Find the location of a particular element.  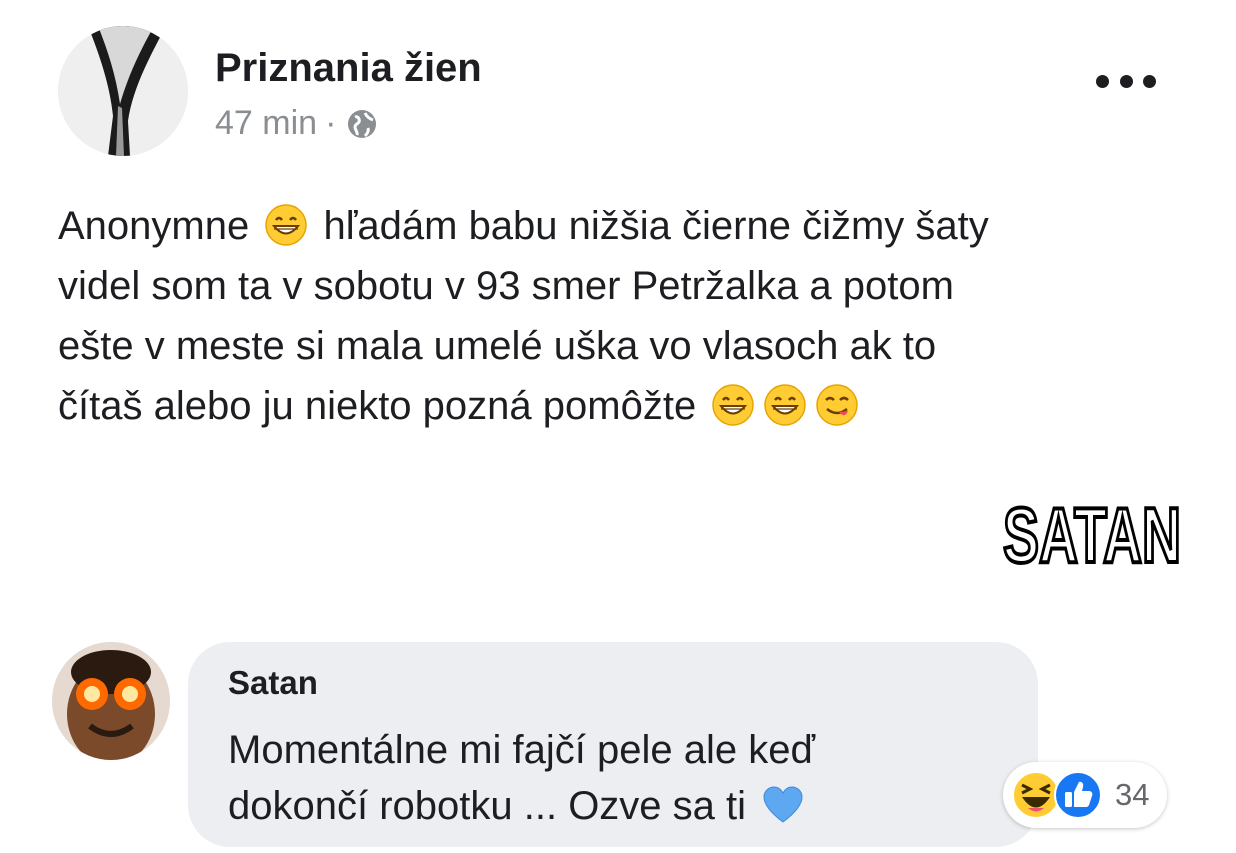

watermark-text: SATAN is located at coordinates (1092, 533).